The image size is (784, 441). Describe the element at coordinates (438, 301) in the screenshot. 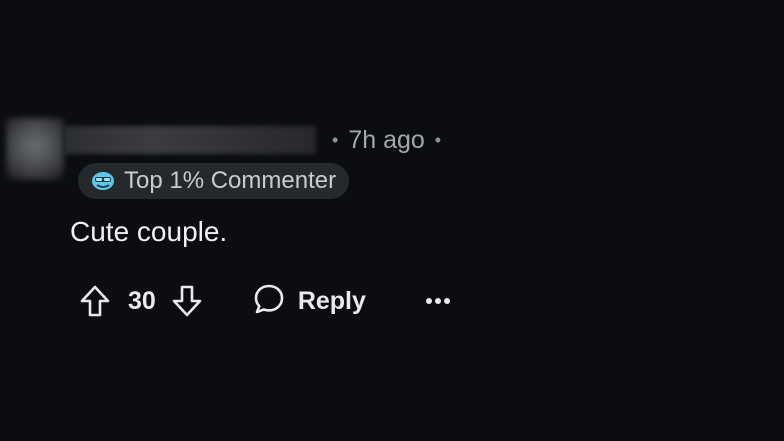

I see `ellipsis-icon` at that location.